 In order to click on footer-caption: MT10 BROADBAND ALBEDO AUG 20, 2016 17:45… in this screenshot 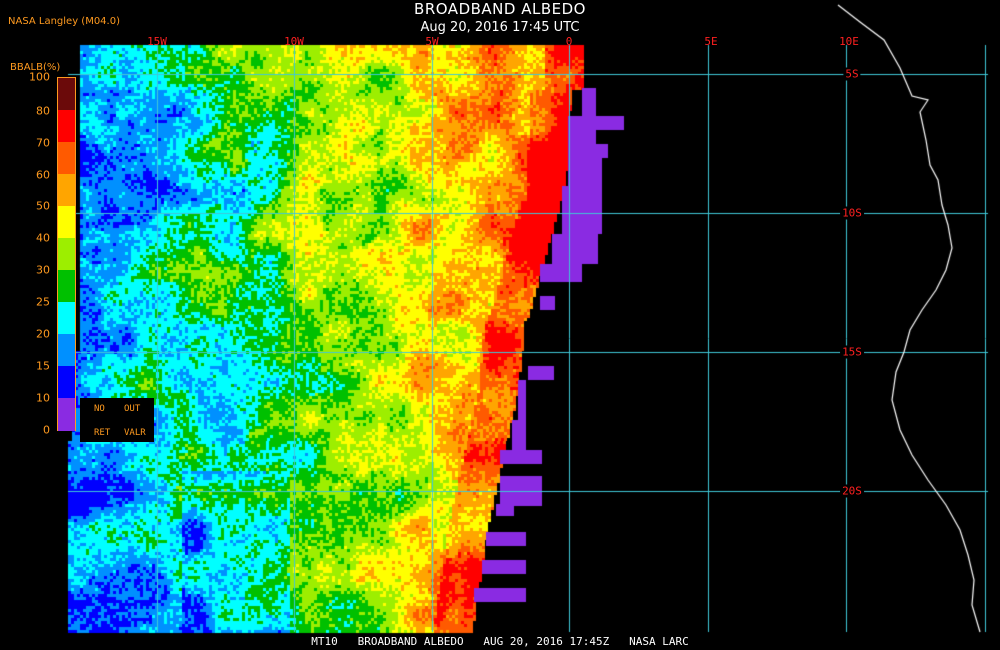, I will do `click(500, 641)`.